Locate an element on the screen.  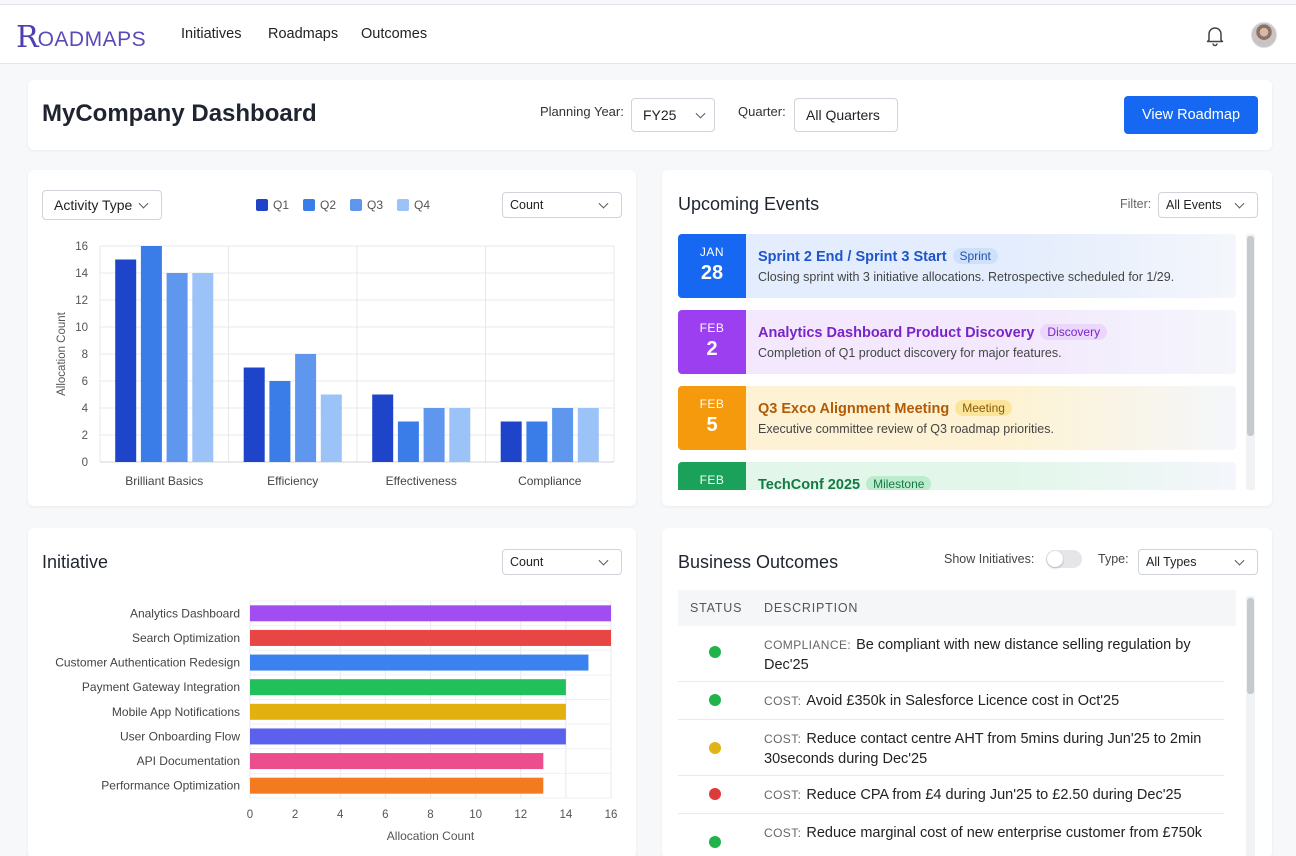
y-tick-label: Payment Gateway Integration is located at coordinates (161, 687).